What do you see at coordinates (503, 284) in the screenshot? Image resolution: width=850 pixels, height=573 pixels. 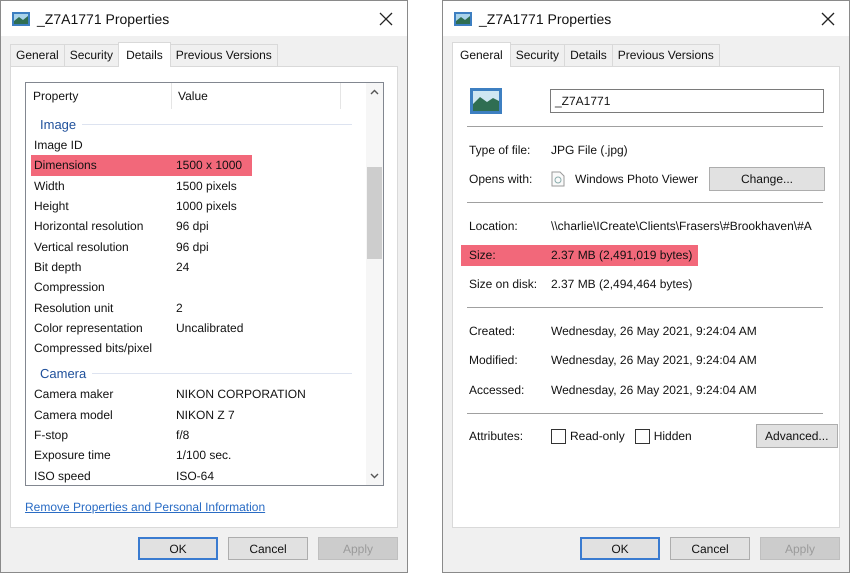 I see `field-label: Size on disk:` at bounding box center [503, 284].